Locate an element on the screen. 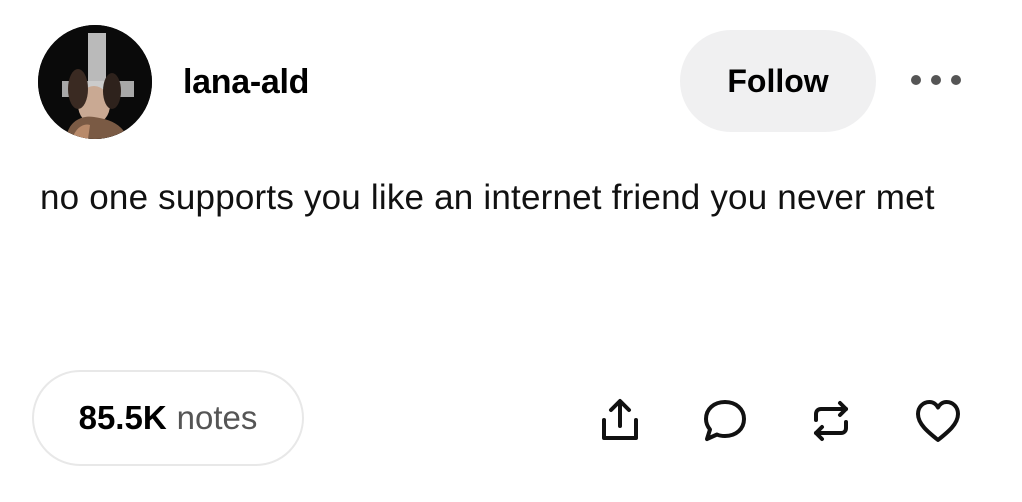 This screenshot has width=1022, height=502. avatar is located at coordinates (95, 82).